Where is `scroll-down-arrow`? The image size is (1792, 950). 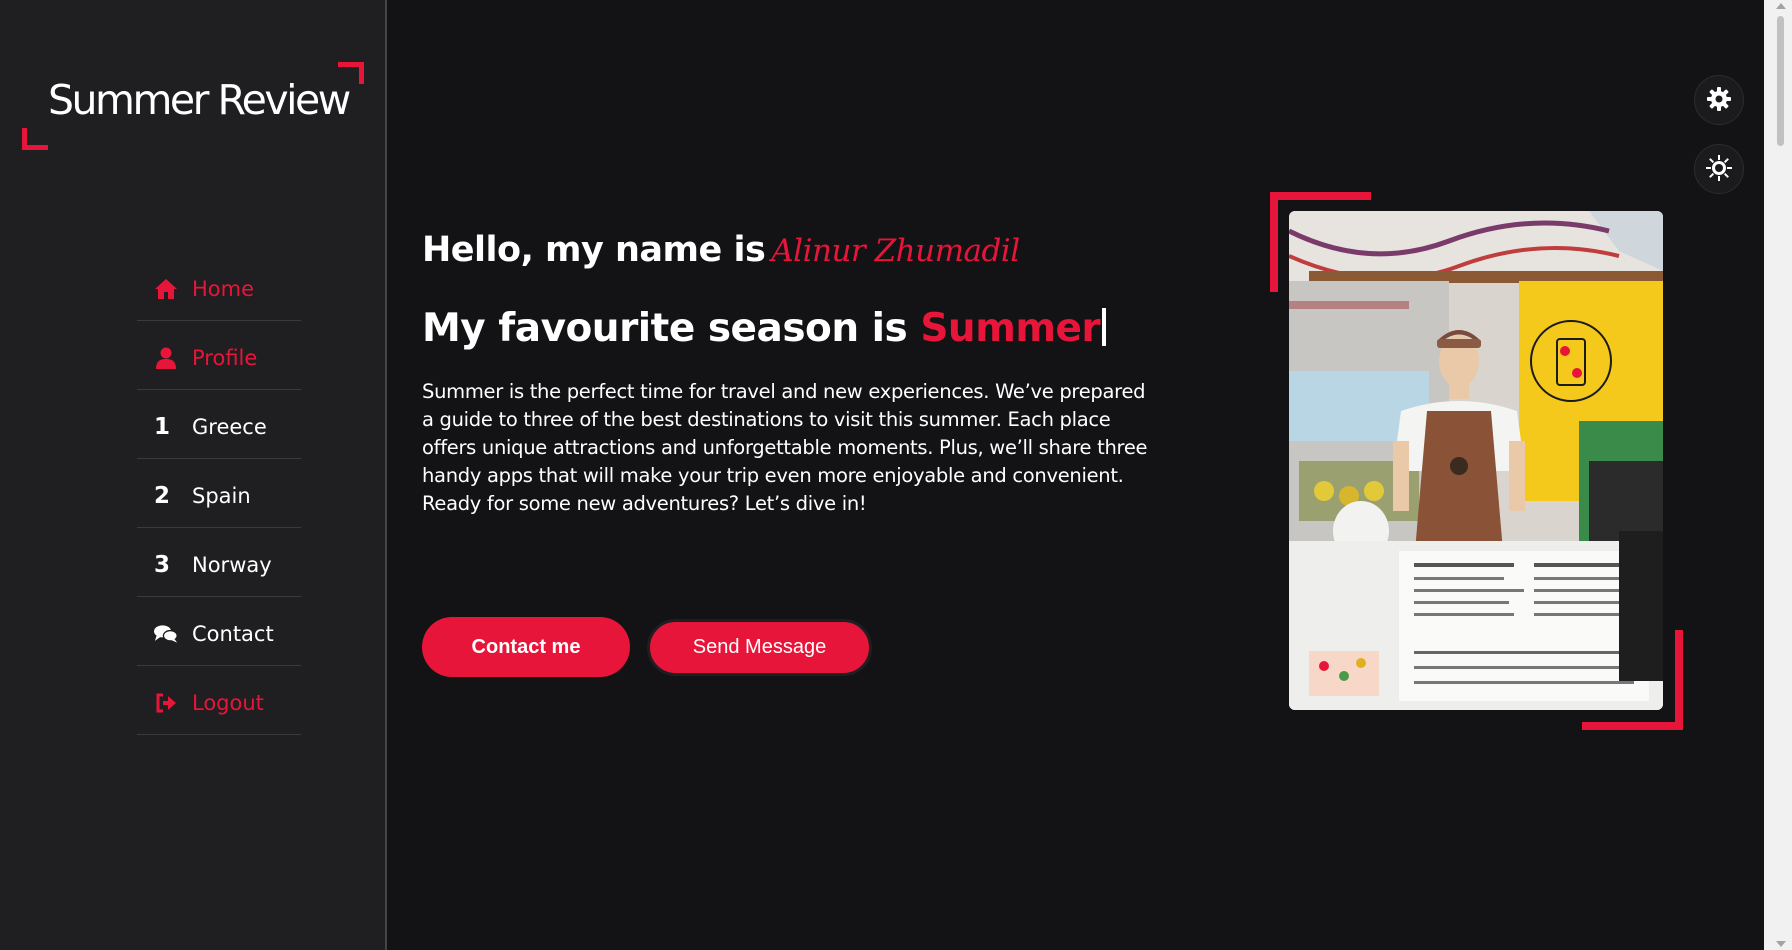 scroll-down-arrow is located at coordinates (1781, 944).